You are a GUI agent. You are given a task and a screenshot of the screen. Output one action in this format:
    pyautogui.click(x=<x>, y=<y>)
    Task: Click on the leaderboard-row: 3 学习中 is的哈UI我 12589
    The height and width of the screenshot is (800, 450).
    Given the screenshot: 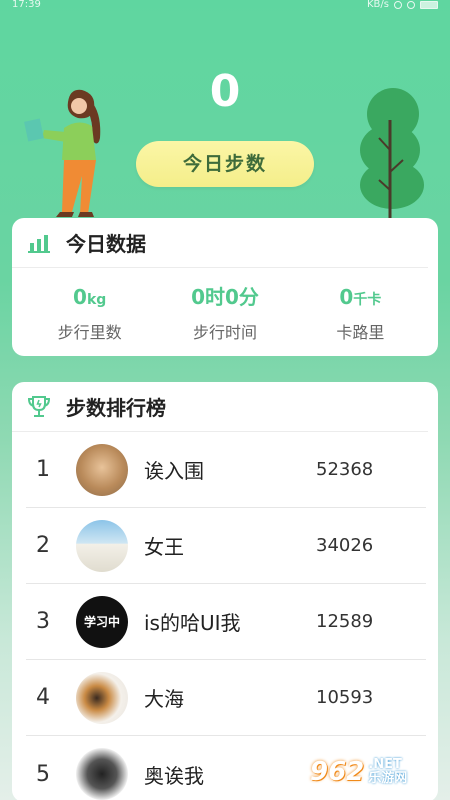 What is the action you would take?
    pyautogui.click(x=226, y=622)
    